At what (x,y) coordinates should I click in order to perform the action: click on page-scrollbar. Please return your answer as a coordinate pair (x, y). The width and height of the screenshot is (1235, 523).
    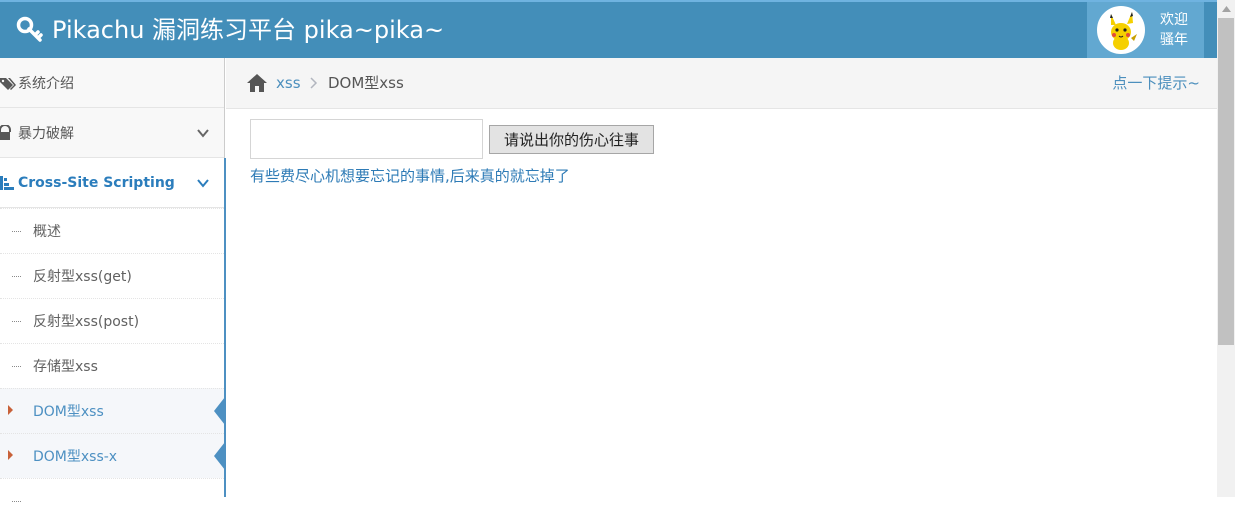
    Looking at the image, I should click on (1226, 248).